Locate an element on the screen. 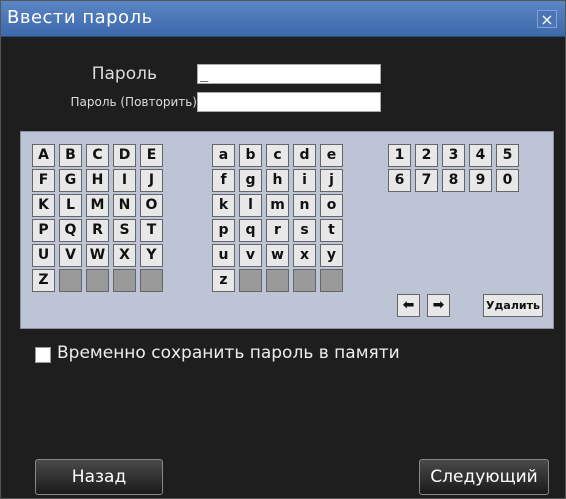 Image resolution: width=566 pixels, height=499 pixels. key-f: f is located at coordinates (223, 180).